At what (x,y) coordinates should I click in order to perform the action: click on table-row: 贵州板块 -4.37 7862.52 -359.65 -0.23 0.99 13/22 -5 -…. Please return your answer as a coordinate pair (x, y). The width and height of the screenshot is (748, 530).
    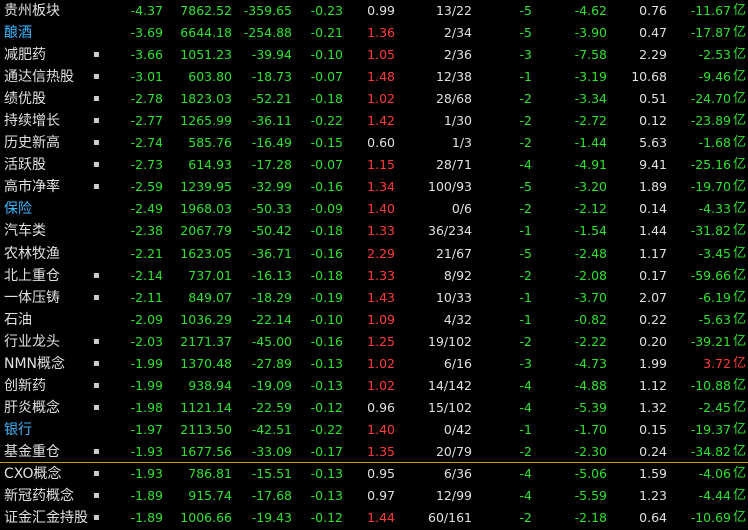
    Looking at the image, I should click on (374, 11).